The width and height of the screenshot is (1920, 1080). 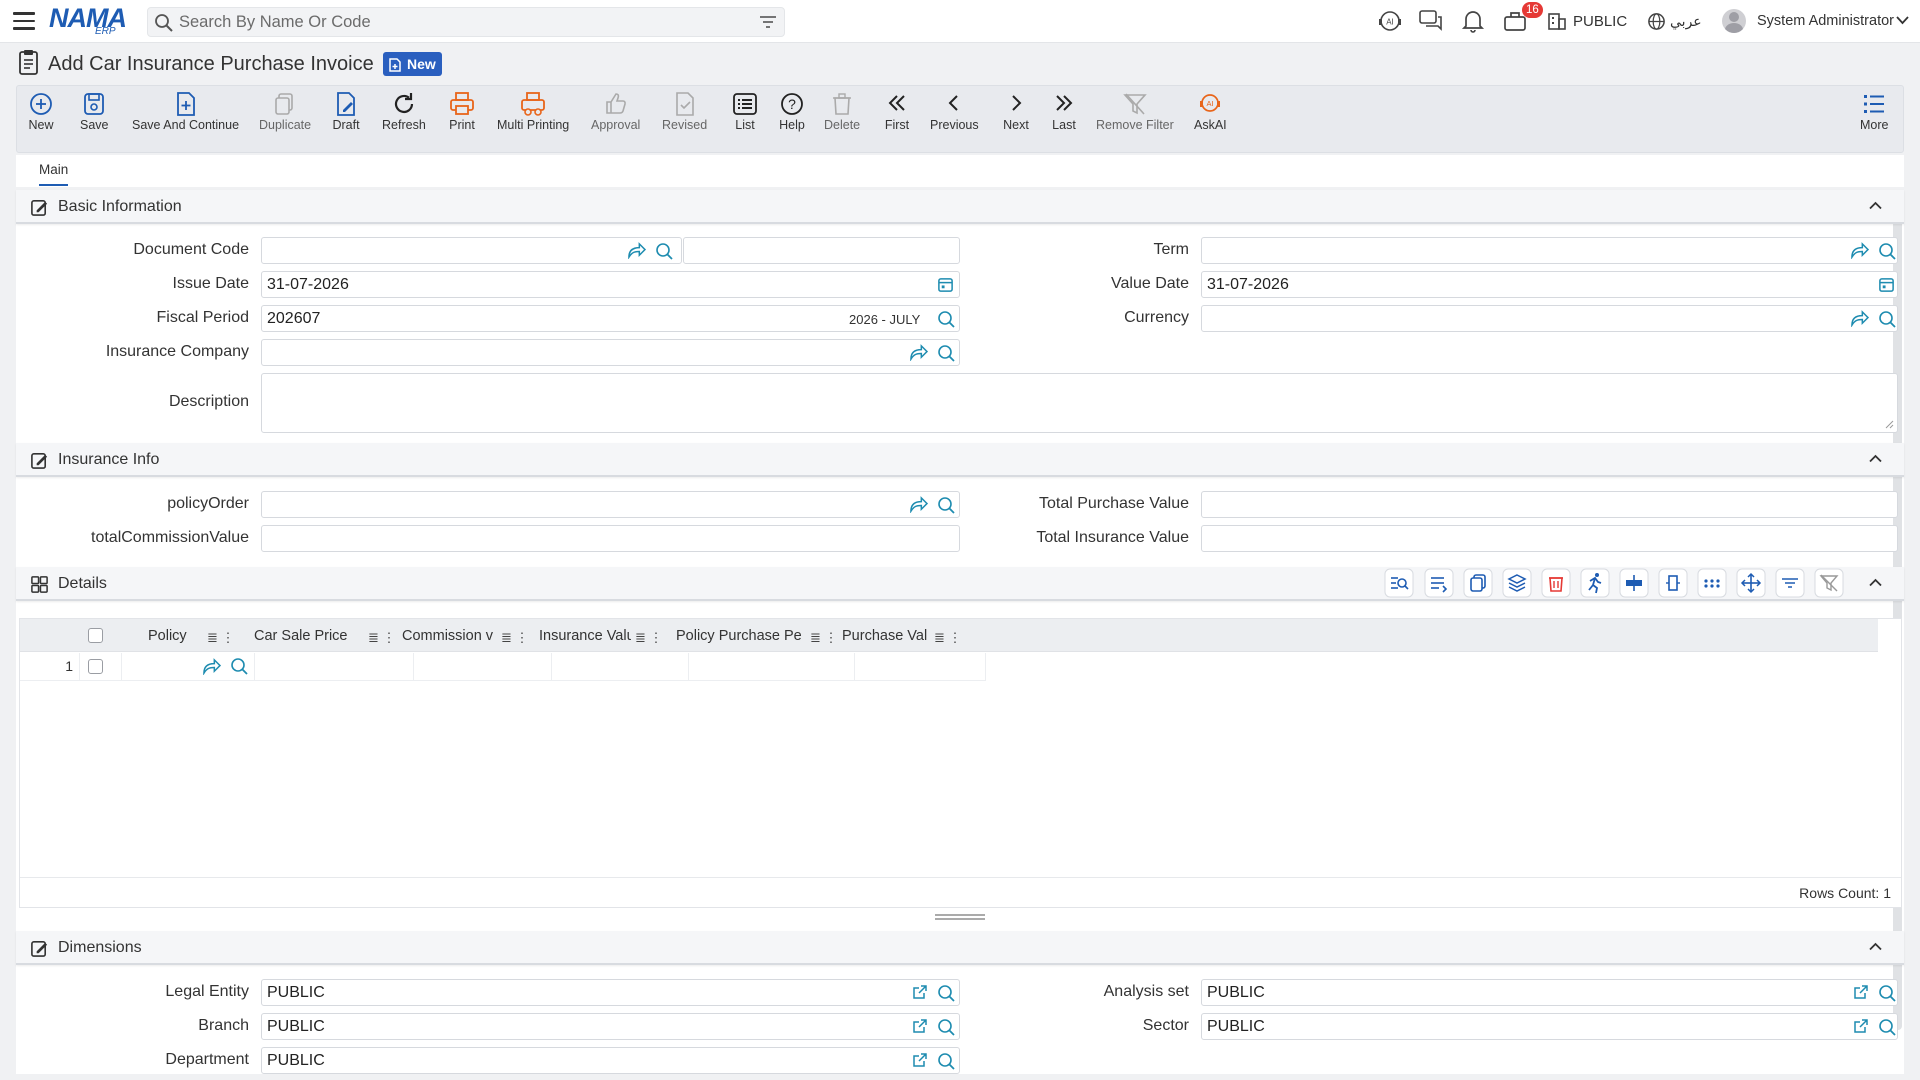 I want to click on section-basic-information: Basic Information, so click(x=960, y=207).